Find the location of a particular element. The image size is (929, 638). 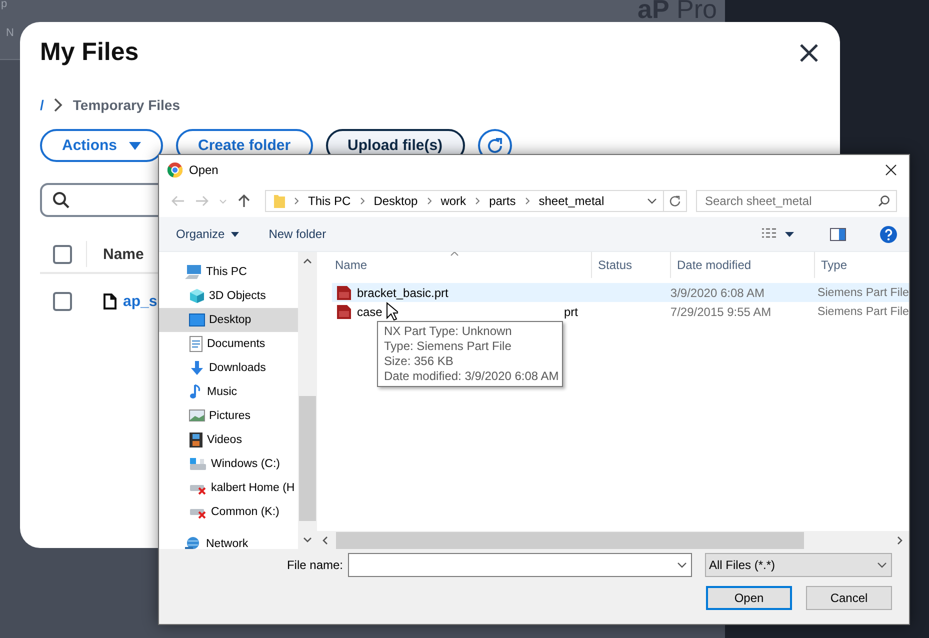

cube-icon is located at coordinates (197, 296).